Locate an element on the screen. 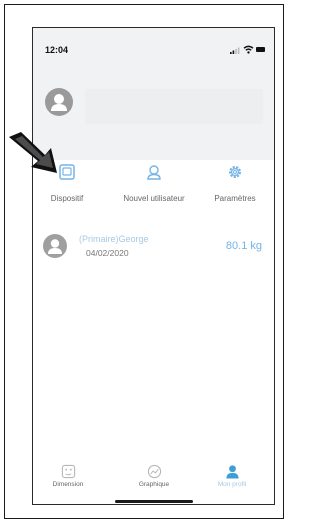 The image size is (320, 524). user-weight: 80.1 kg is located at coordinates (243, 246).